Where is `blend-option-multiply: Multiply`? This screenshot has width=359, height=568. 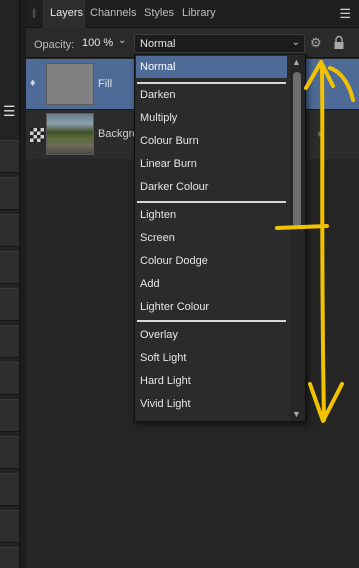 blend-option-multiply: Multiply is located at coordinates (211, 118).